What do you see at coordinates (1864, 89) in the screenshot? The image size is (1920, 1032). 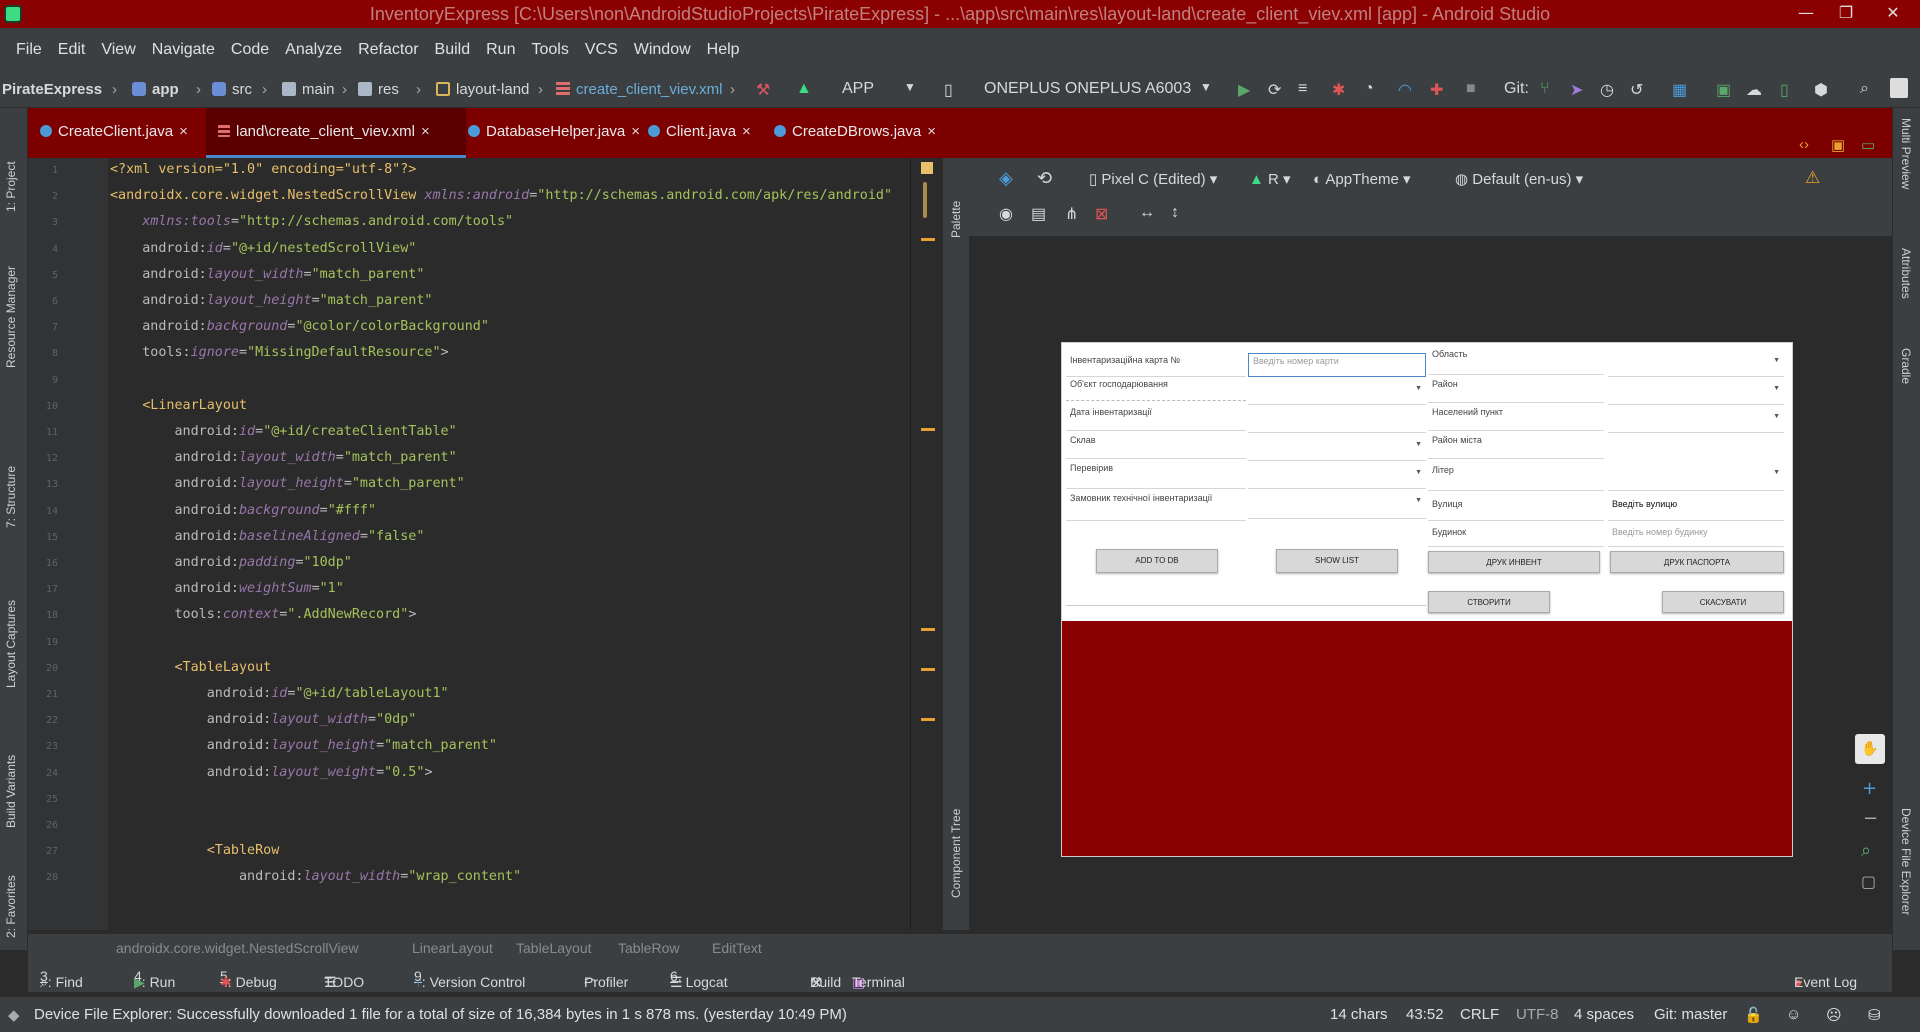 I see `search-icon: ⌕` at bounding box center [1864, 89].